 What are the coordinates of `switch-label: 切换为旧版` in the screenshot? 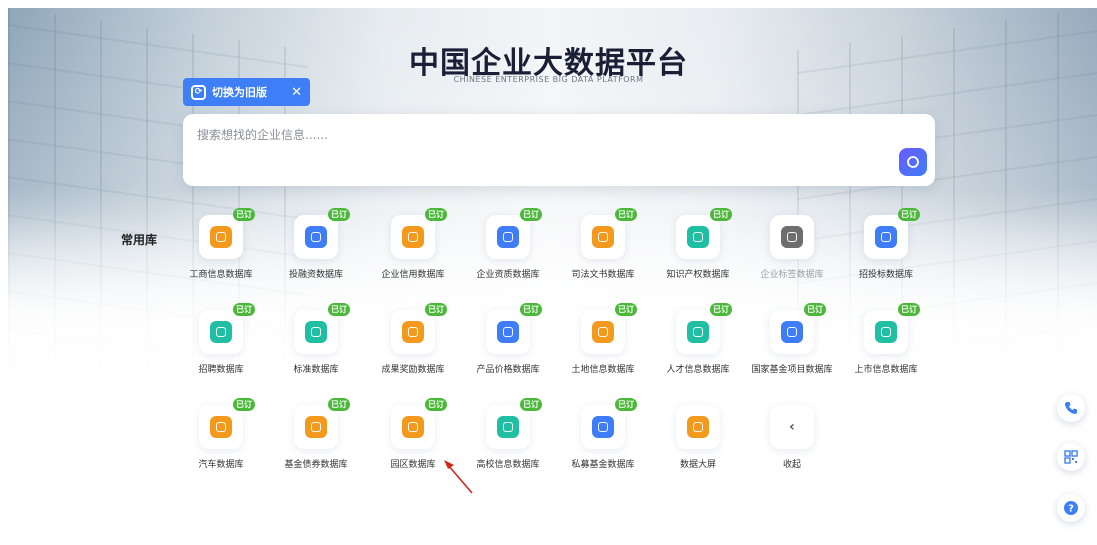 It's located at (239, 92).